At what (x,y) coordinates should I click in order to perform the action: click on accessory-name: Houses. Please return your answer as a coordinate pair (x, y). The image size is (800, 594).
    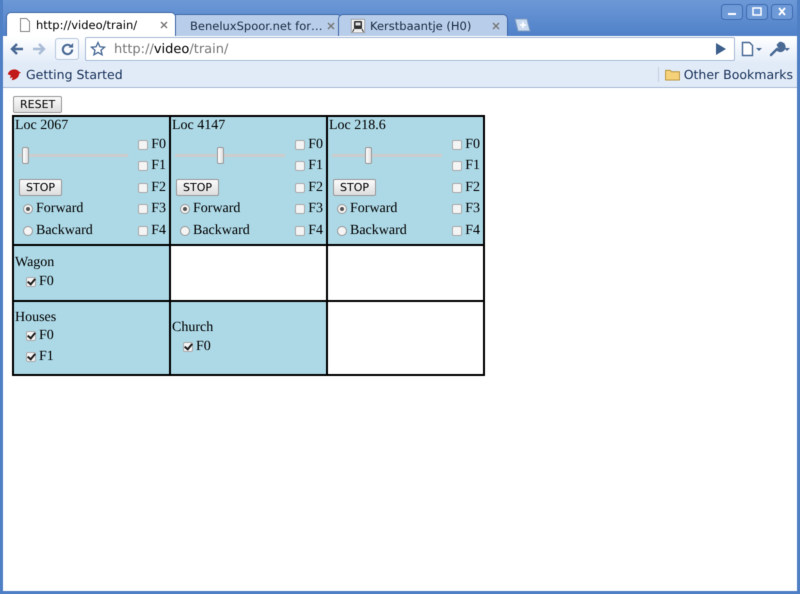
    Looking at the image, I should click on (36, 317).